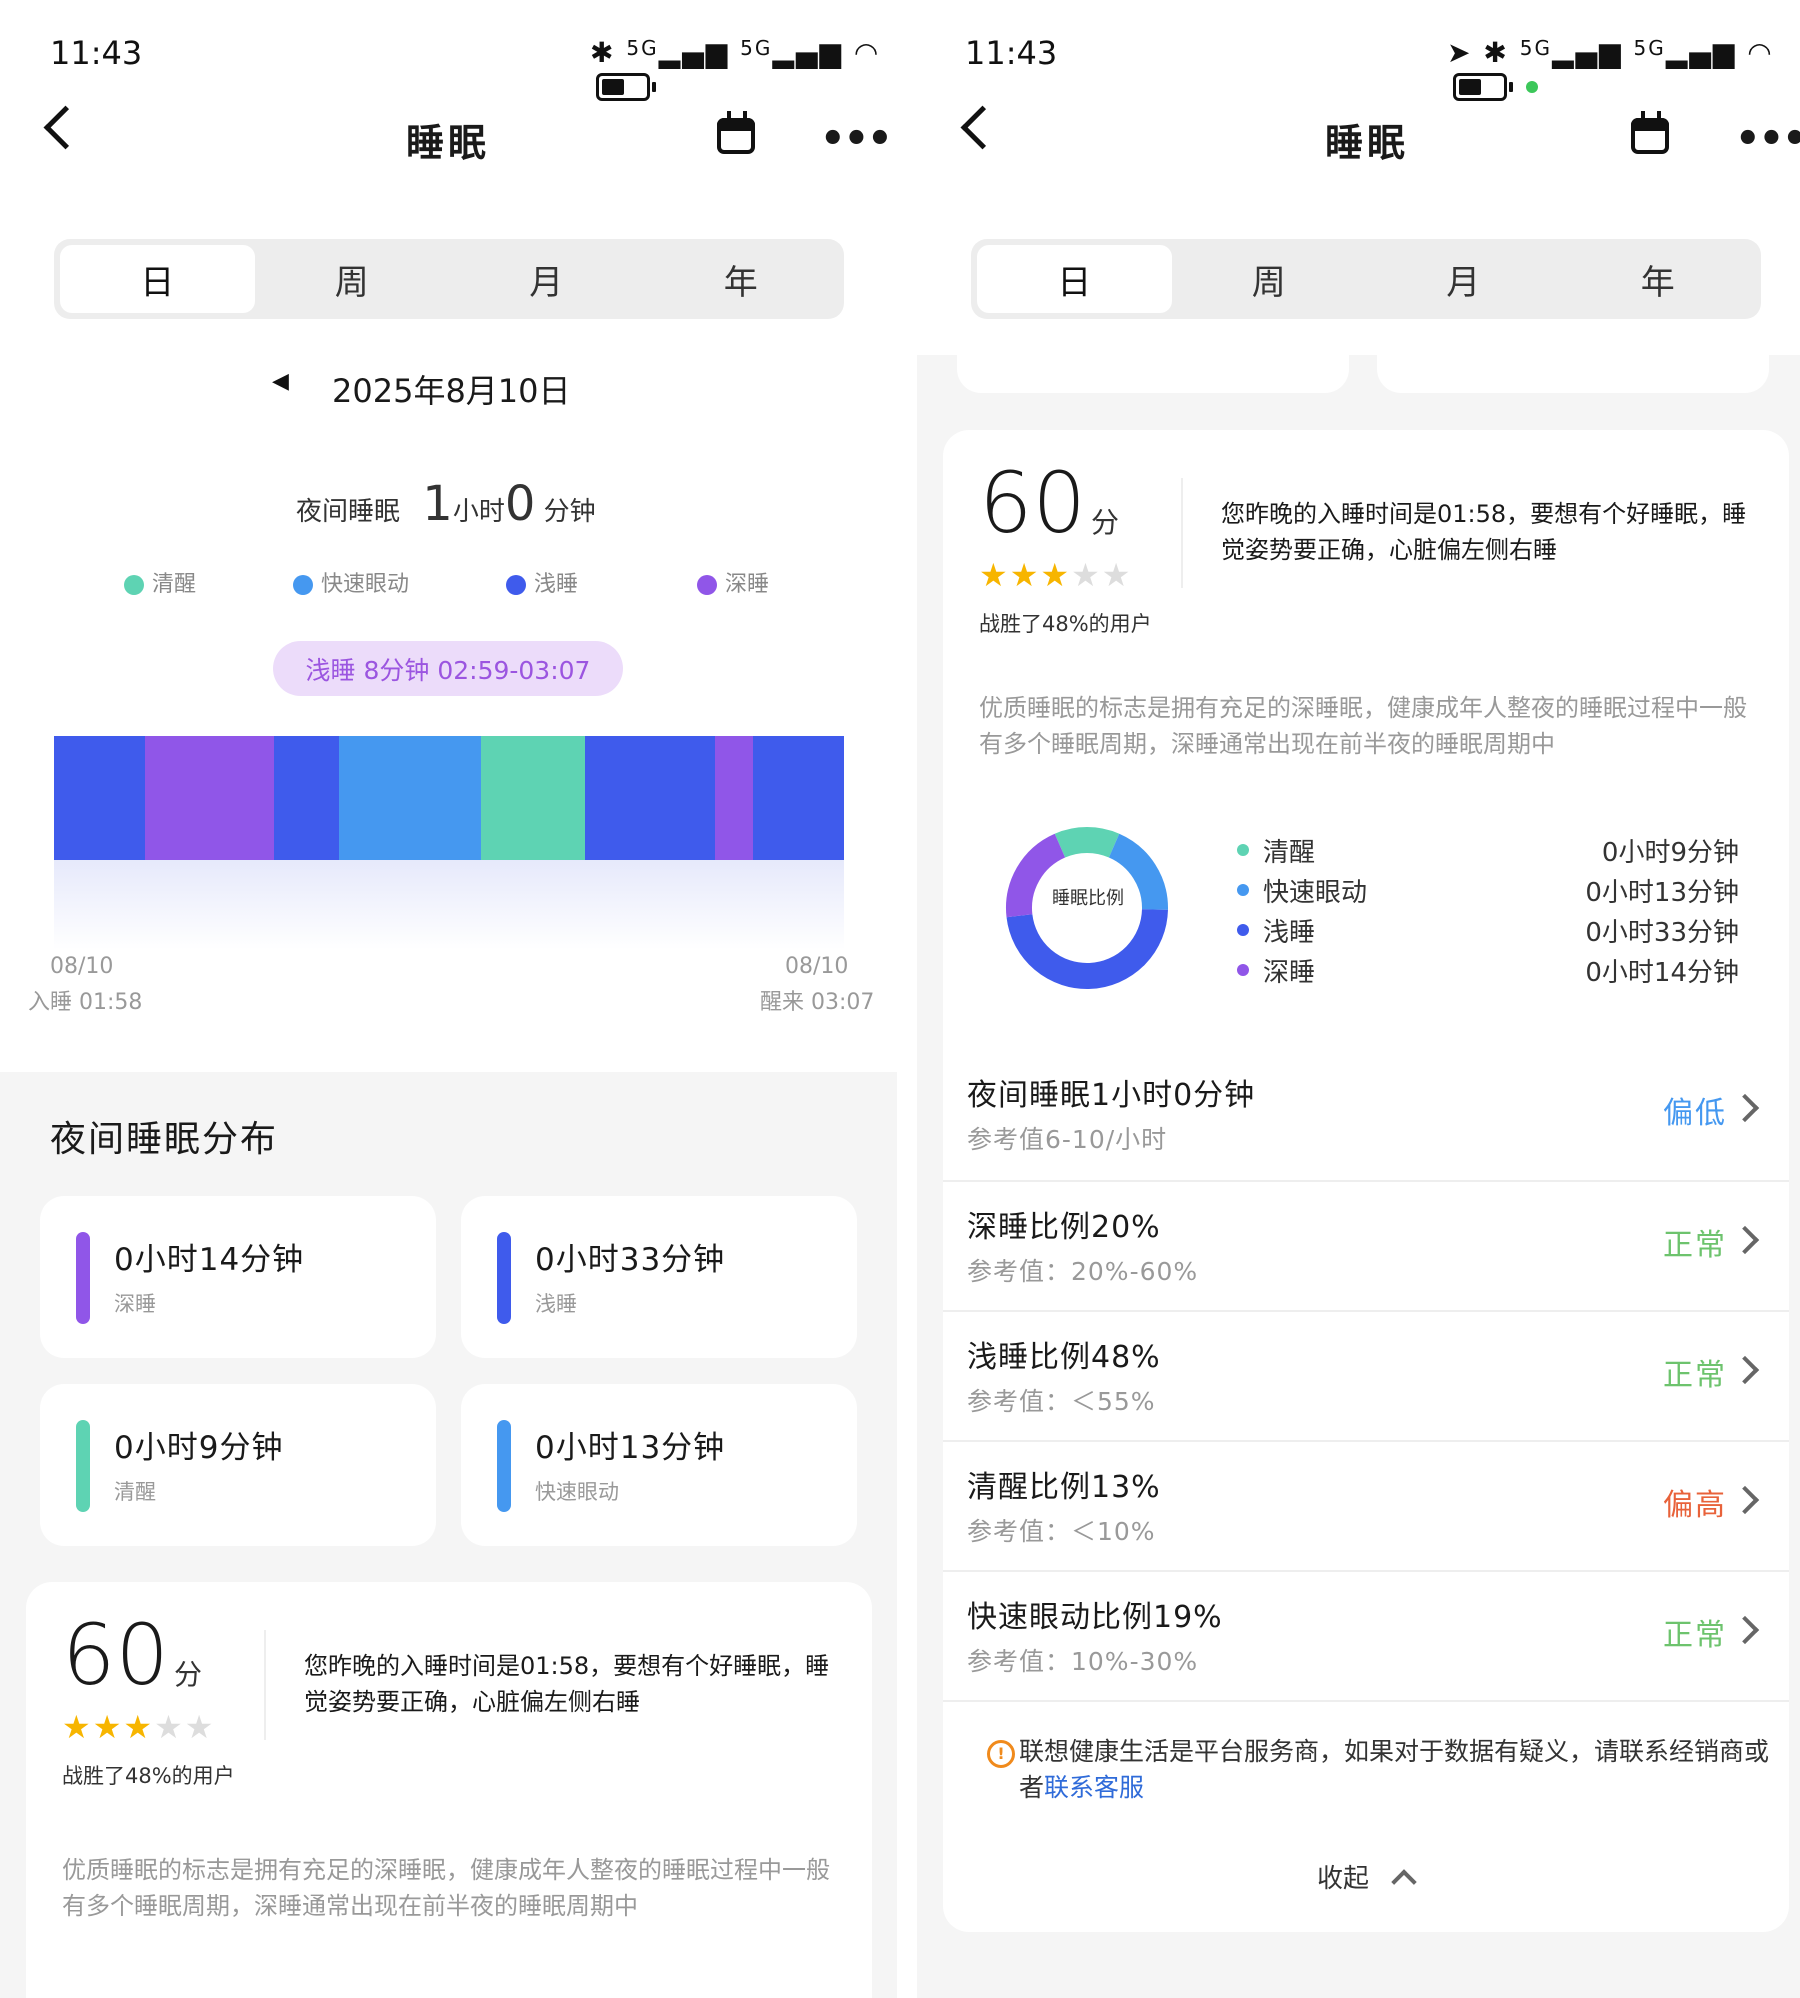 This screenshot has width=1800, height=1998. Describe the element at coordinates (756, 48) in the screenshot. I see `signal-5g-icon-2: 5G` at that location.